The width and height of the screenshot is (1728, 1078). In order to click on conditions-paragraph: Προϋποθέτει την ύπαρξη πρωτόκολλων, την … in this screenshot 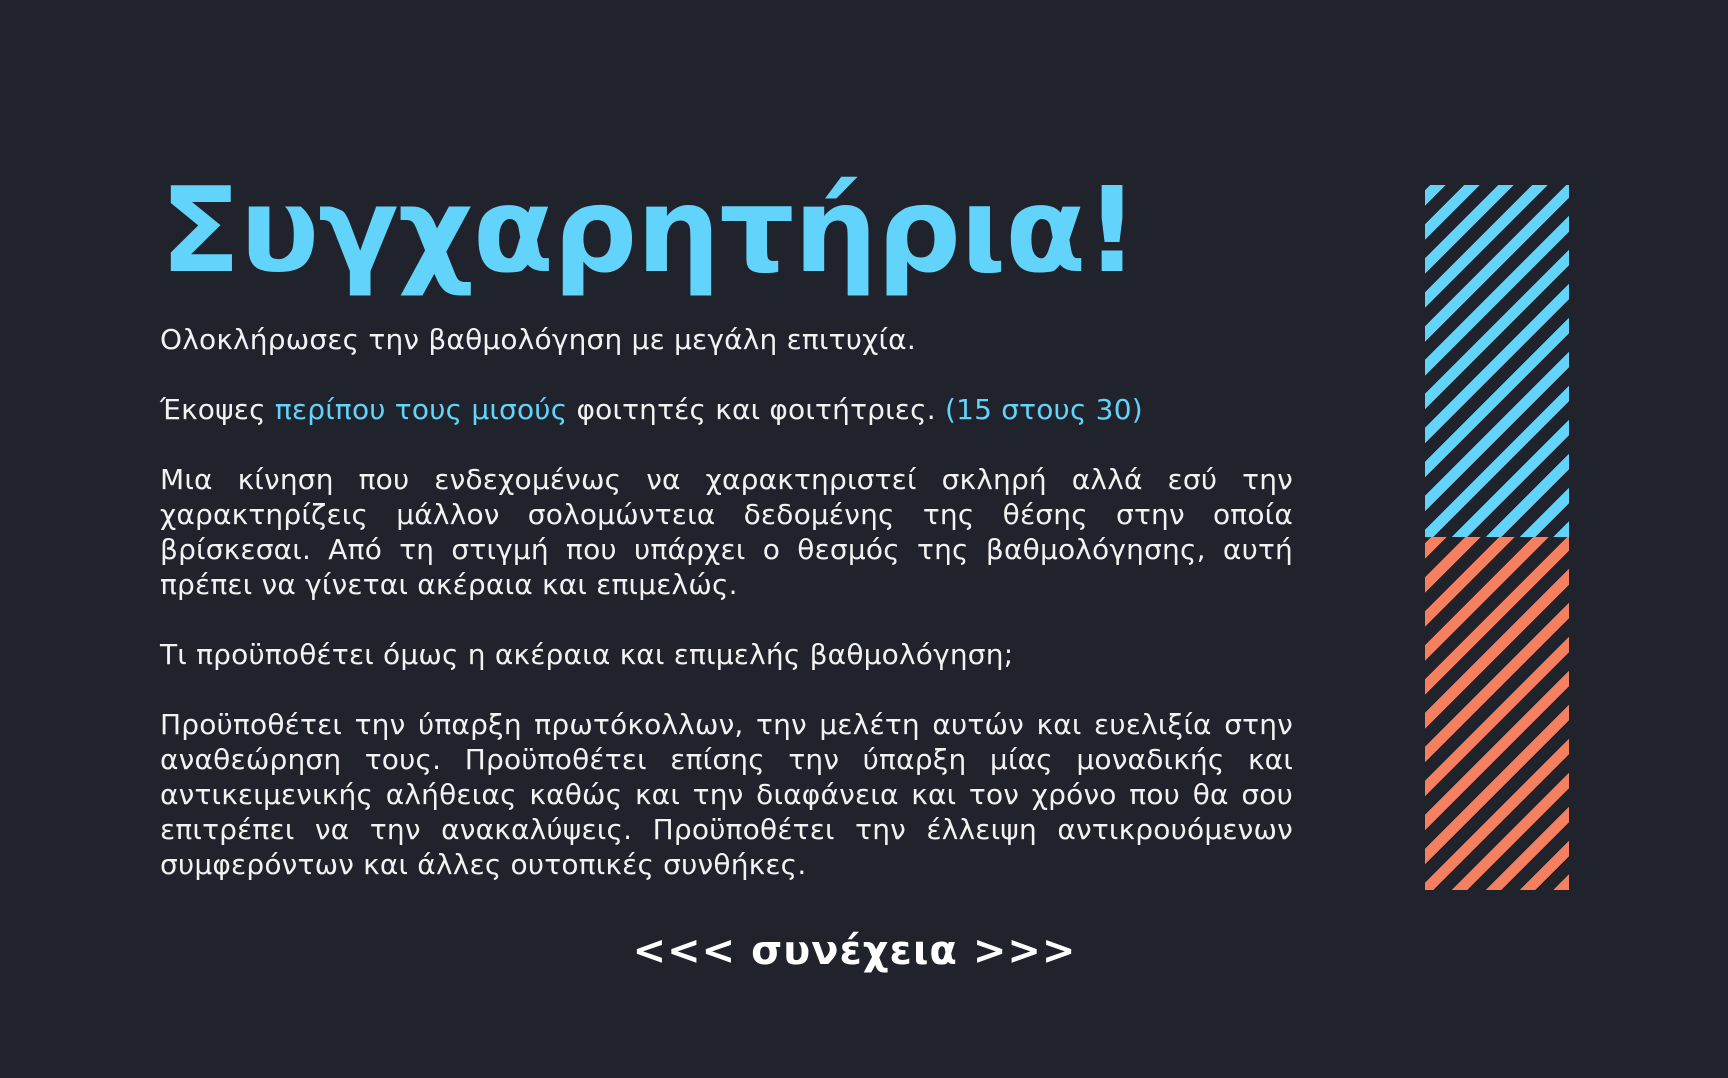, I will do `click(726, 794)`.